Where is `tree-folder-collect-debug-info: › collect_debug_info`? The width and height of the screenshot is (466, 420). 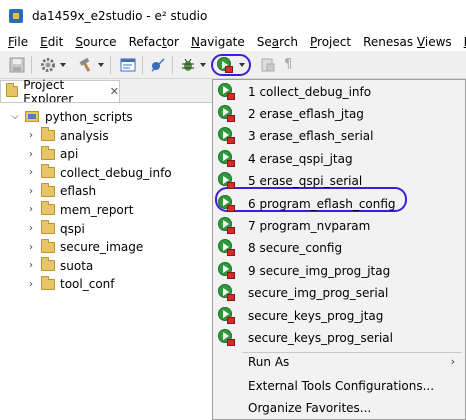
tree-folder-collect-debug-info: › collect_debug_info is located at coordinates (99, 172).